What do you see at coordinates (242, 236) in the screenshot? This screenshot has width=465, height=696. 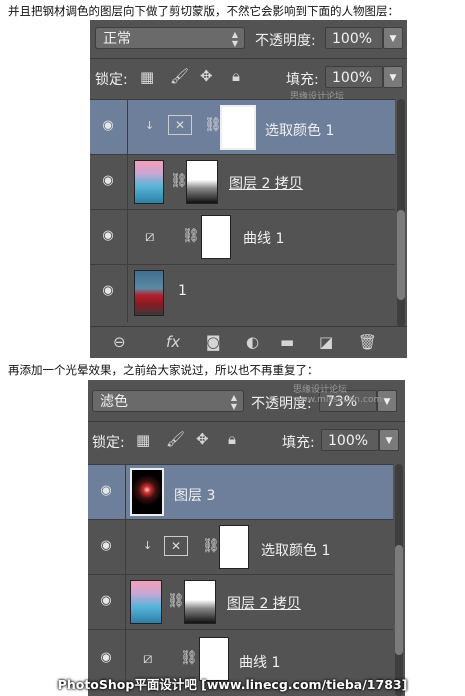 I see `layer-row-curves: ◉ ⧄ ⛓︎ 曲线 1` at bounding box center [242, 236].